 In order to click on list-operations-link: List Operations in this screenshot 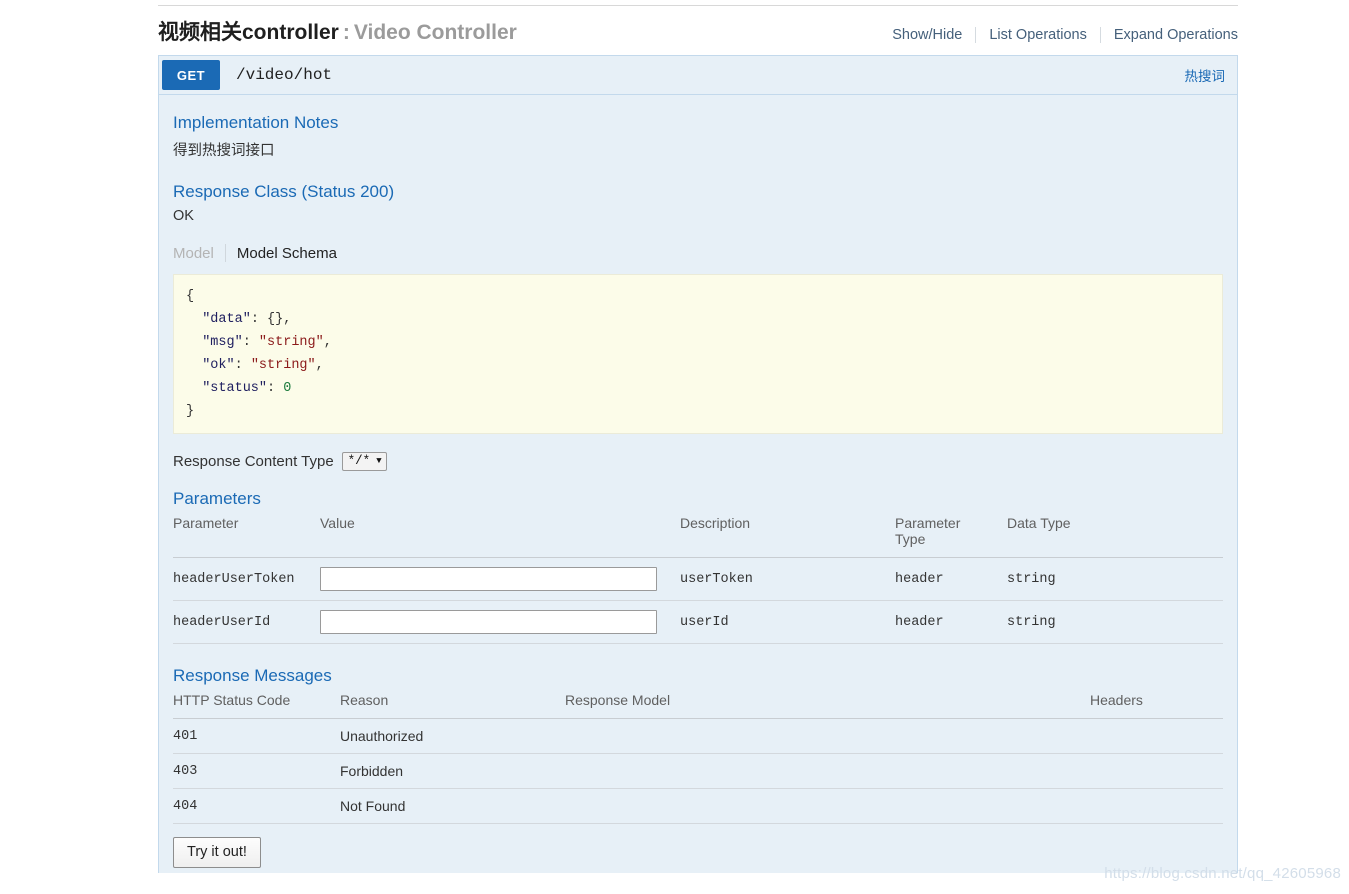, I will do `click(1038, 35)`.